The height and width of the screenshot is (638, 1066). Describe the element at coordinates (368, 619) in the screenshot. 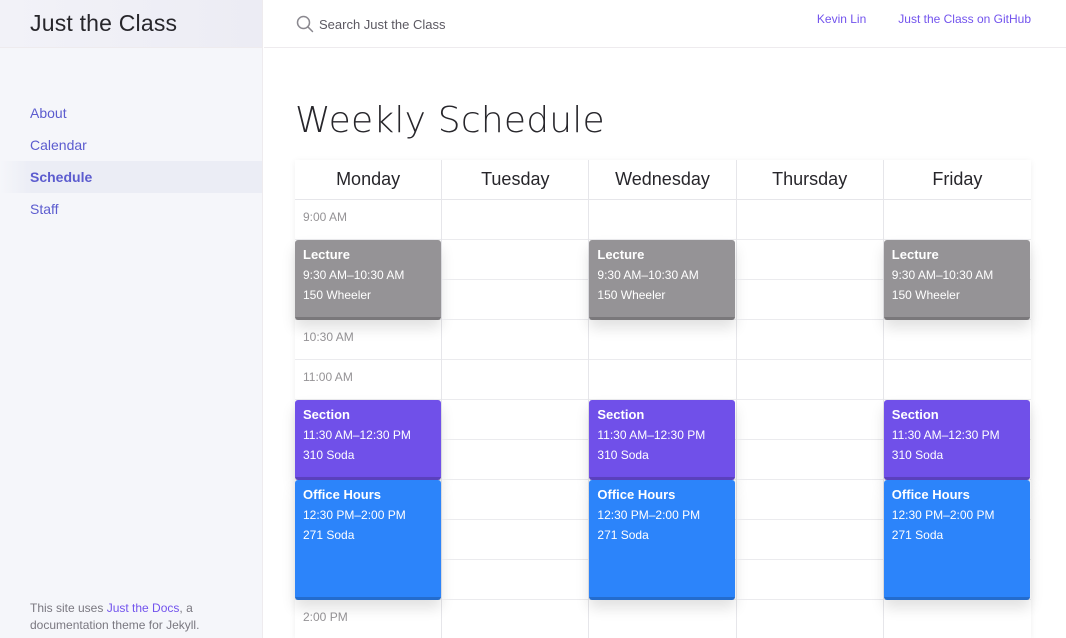

I see `time-slot: 2:00 PM` at that location.